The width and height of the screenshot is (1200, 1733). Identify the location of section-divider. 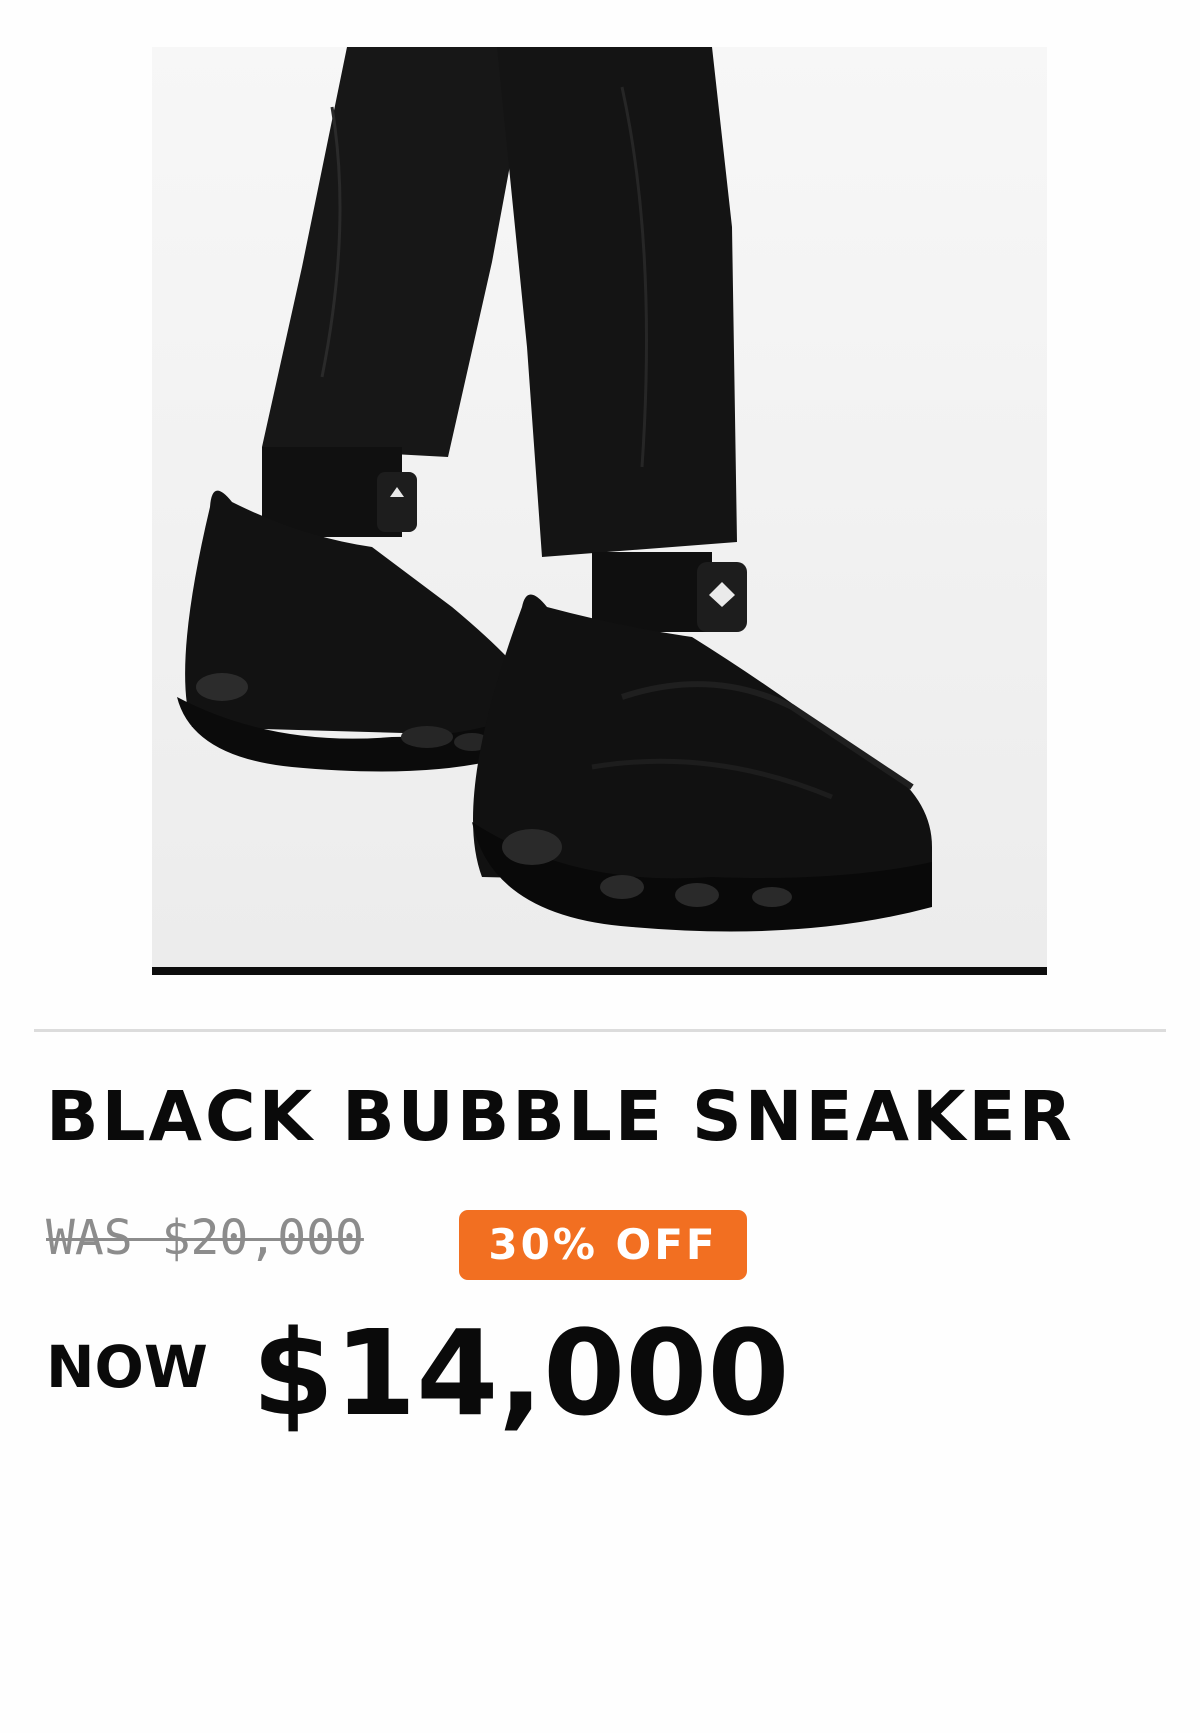
(600, 1030).